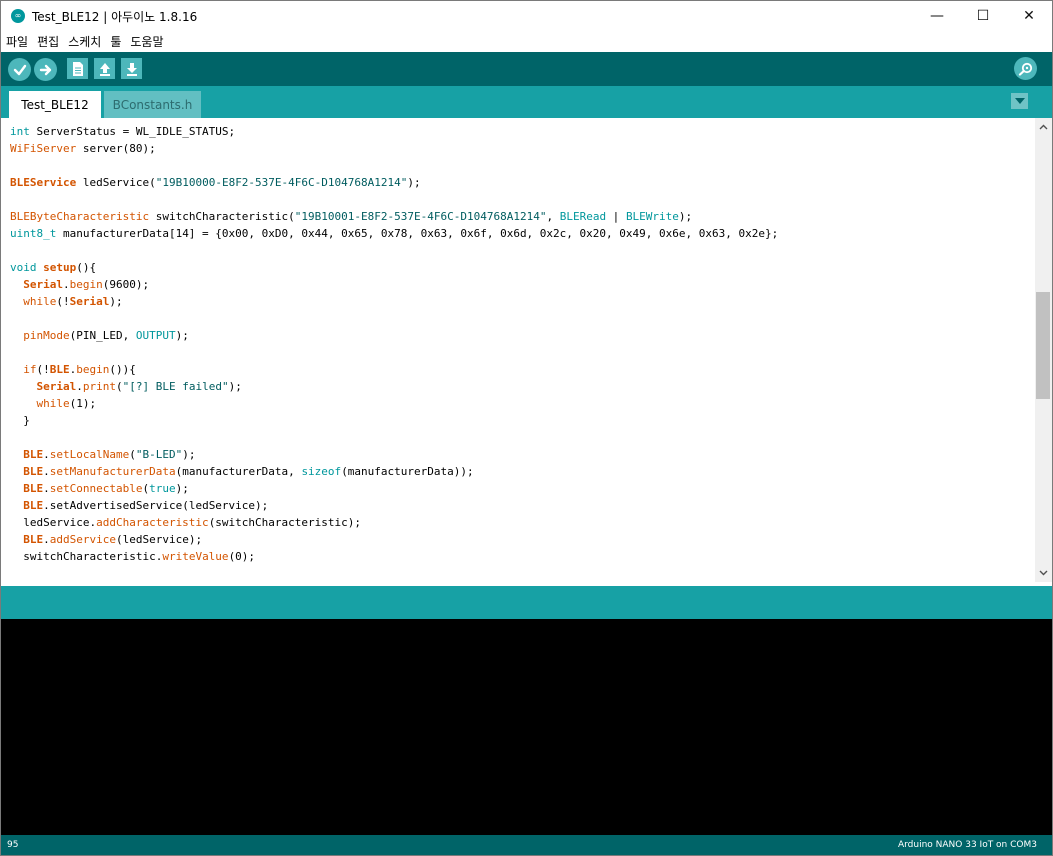 This screenshot has width=1053, height=856. Describe the element at coordinates (394, 403) in the screenshot. I see `code-line: while(1);` at that location.